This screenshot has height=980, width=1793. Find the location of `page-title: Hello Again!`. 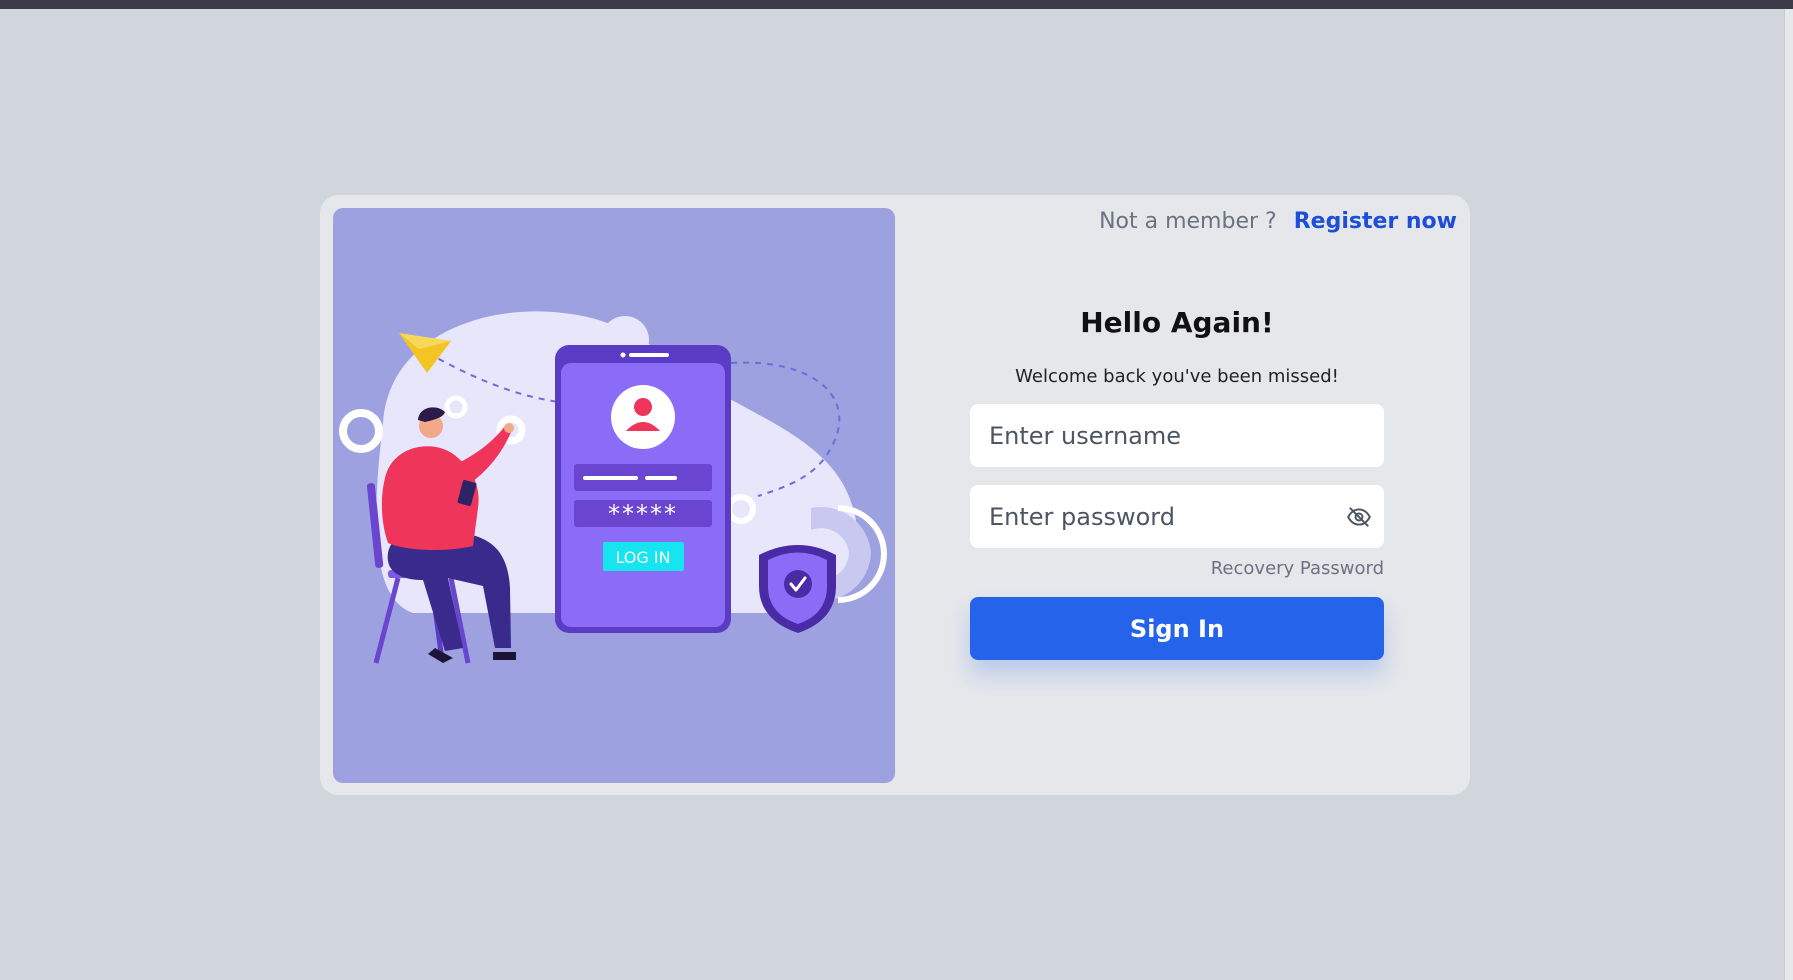

page-title: Hello Again! is located at coordinates (1177, 322).